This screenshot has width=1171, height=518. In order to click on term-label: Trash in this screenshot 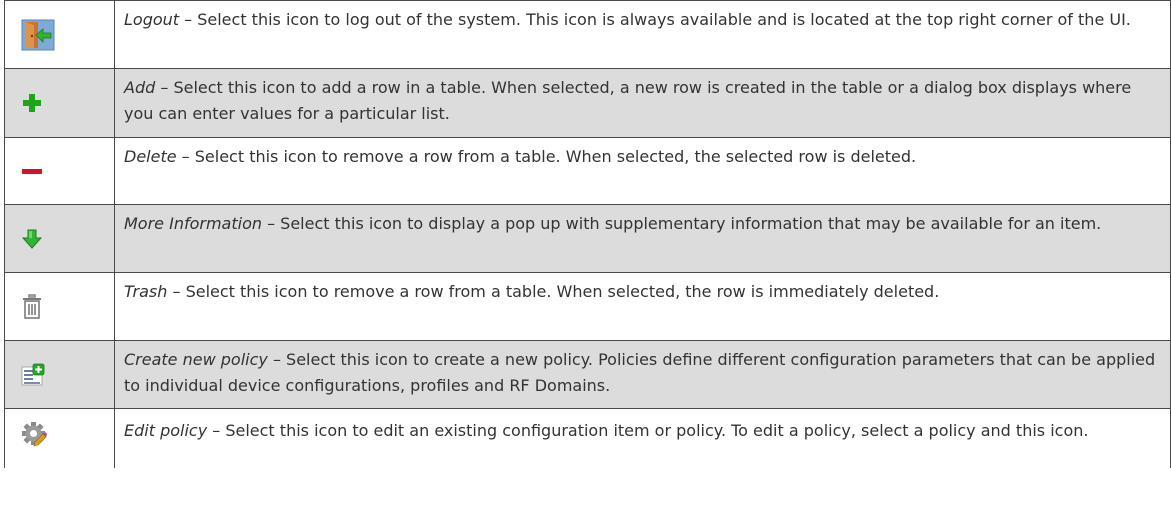, I will do `click(146, 291)`.